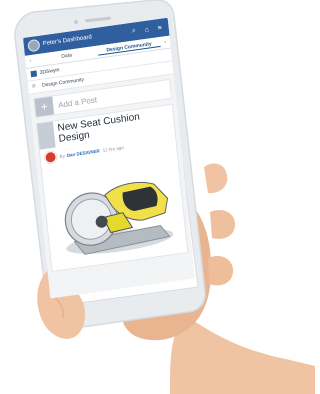 This screenshot has width=320, height=394. Describe the element at coordinates (165, 42) in the screenshot. I see `chevron-right-icon: ›` at that location.